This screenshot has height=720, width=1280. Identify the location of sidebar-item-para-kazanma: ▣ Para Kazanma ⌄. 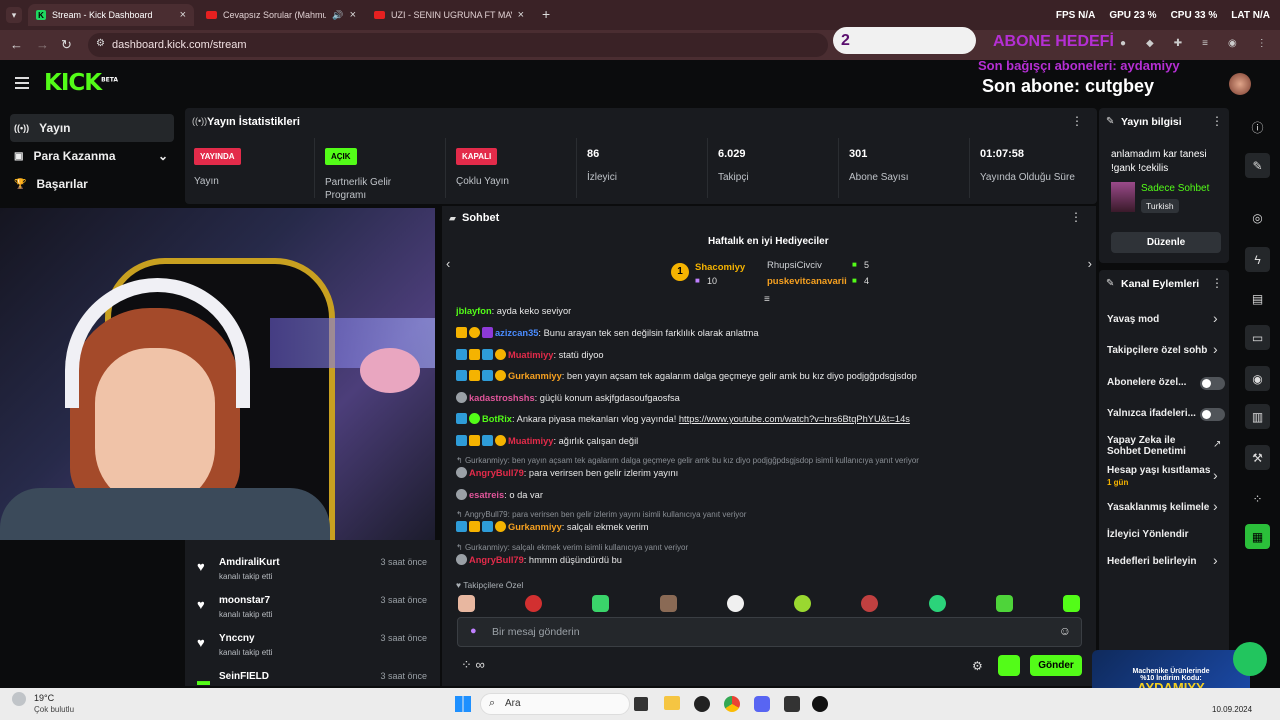
(92, 156).